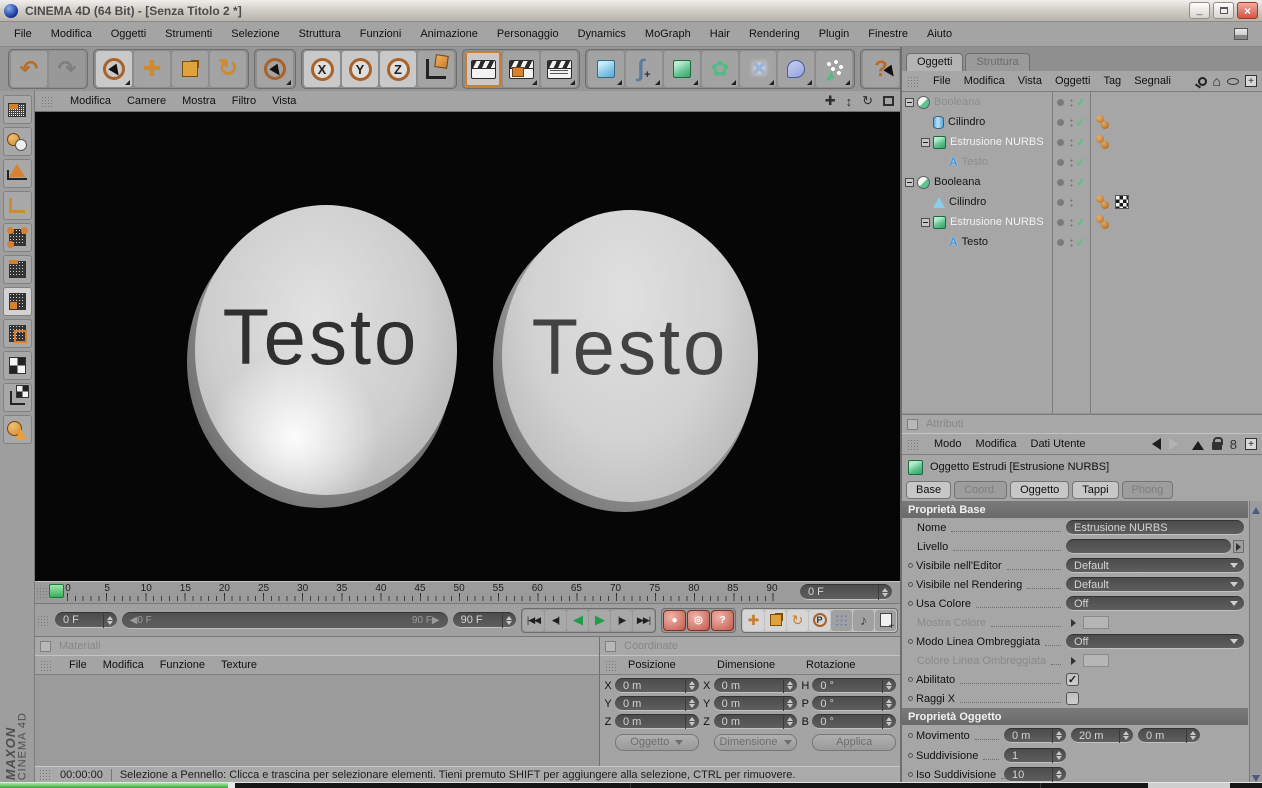  I want to click on record-keyframe-button: ●, so click(674, 620).